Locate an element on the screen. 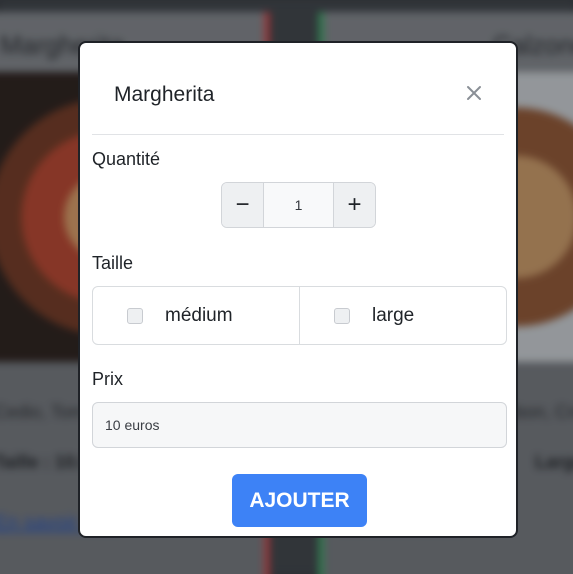  size-option-large: large is located at coordinates (402, 315).